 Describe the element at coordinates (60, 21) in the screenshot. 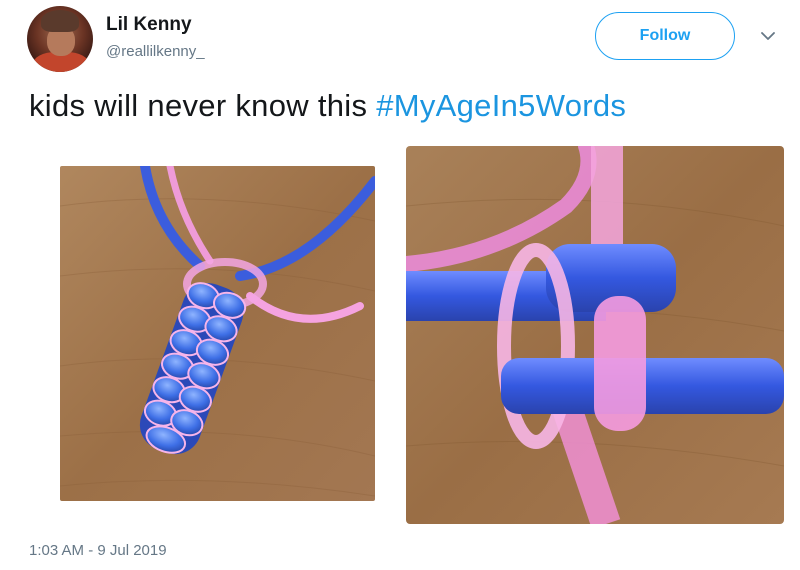

I see `avatar-hat` at that location.